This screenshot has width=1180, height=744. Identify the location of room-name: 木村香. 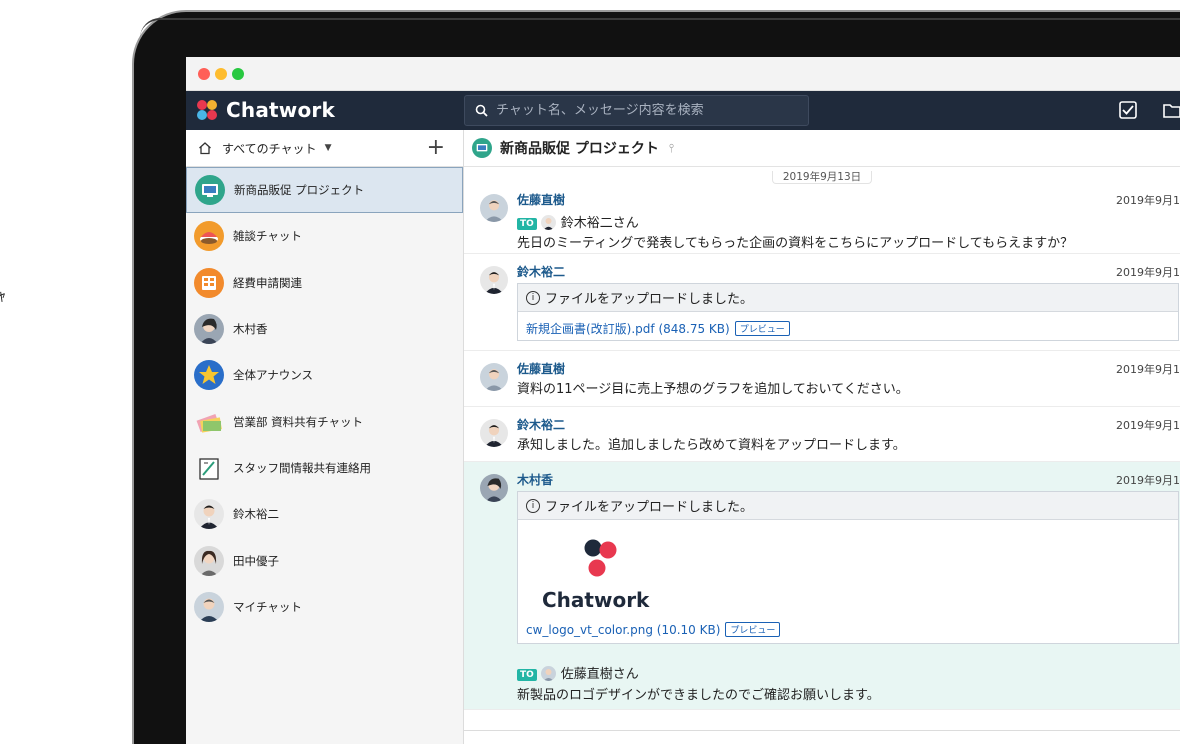
(250, 329).